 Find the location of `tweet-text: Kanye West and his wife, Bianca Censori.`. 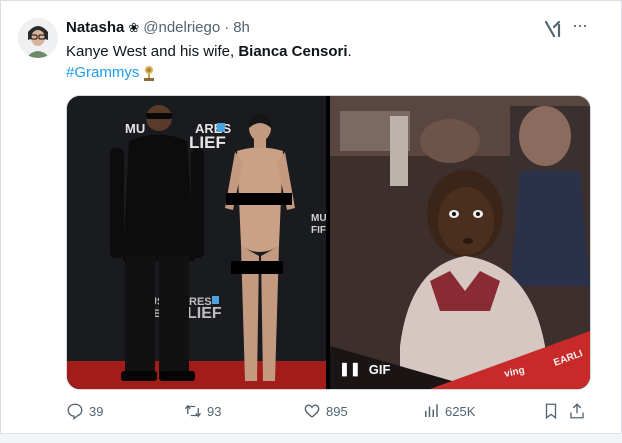

tweet-text: Kanye West and his wife, Bianca Censori. is located at coordinates (209, 52).